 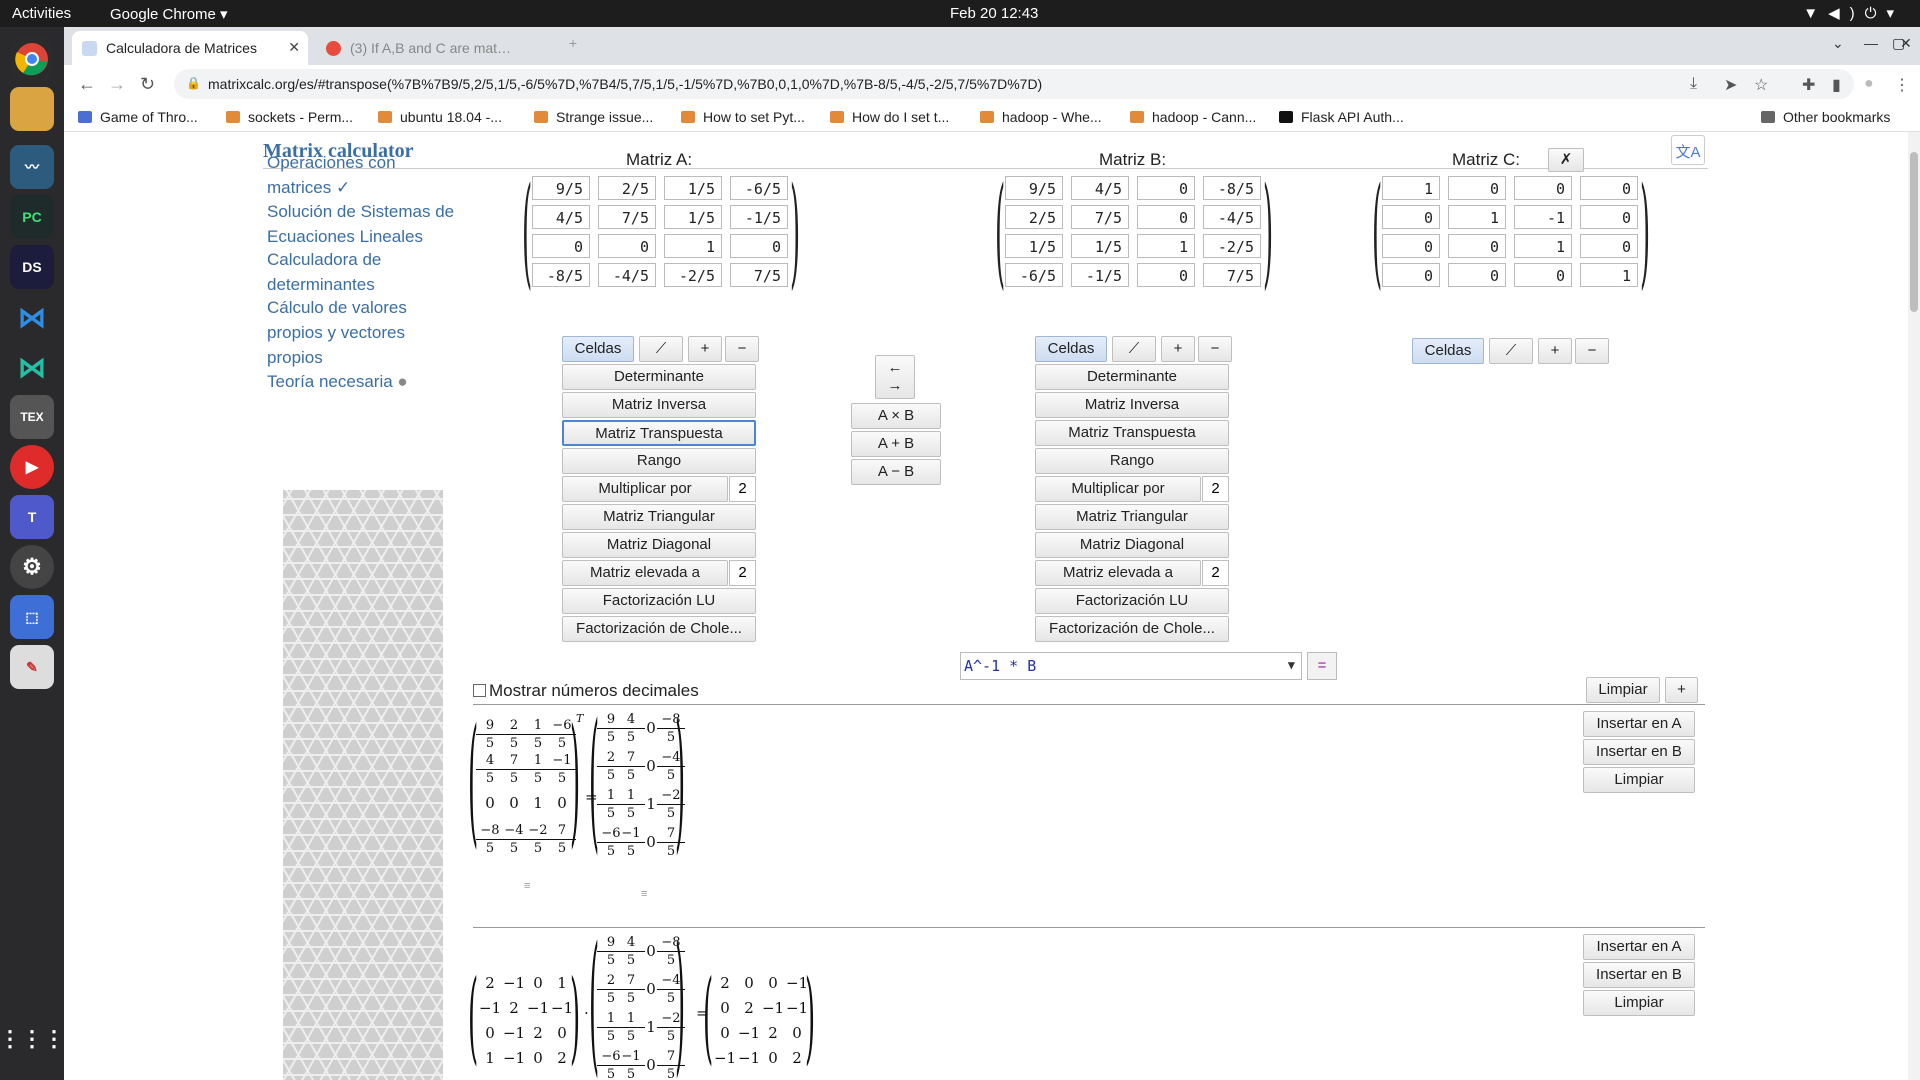 I want to click on swap-button: ← →, so click(x=895, y=377).